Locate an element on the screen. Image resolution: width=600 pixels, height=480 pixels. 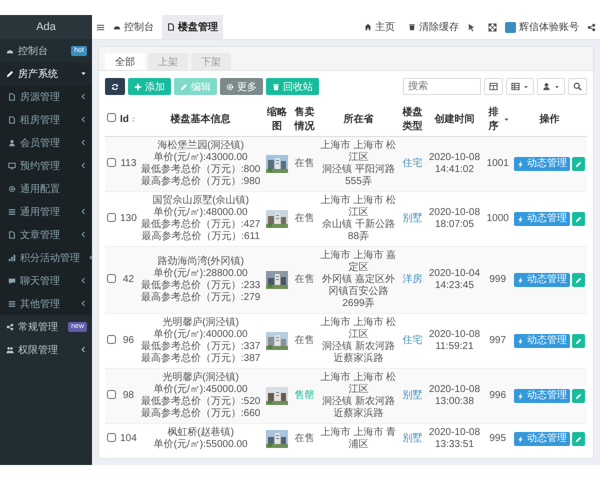
sidebar-item: 预约管理 is located at coordinates (46, 165).